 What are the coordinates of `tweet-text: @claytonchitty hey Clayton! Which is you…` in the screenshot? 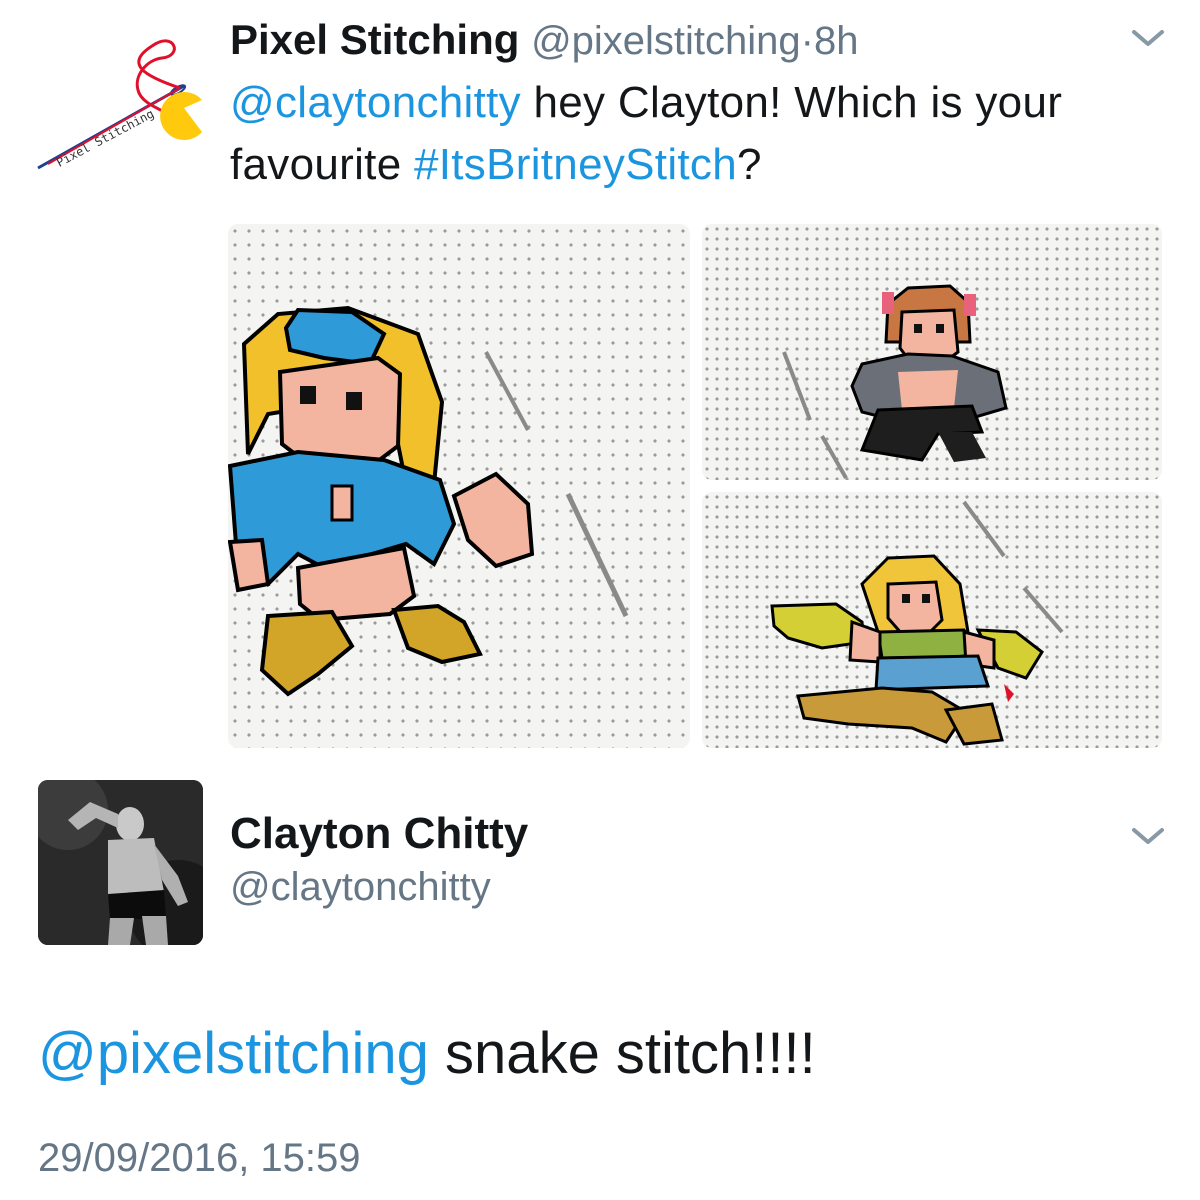 It's located at (695, 134).